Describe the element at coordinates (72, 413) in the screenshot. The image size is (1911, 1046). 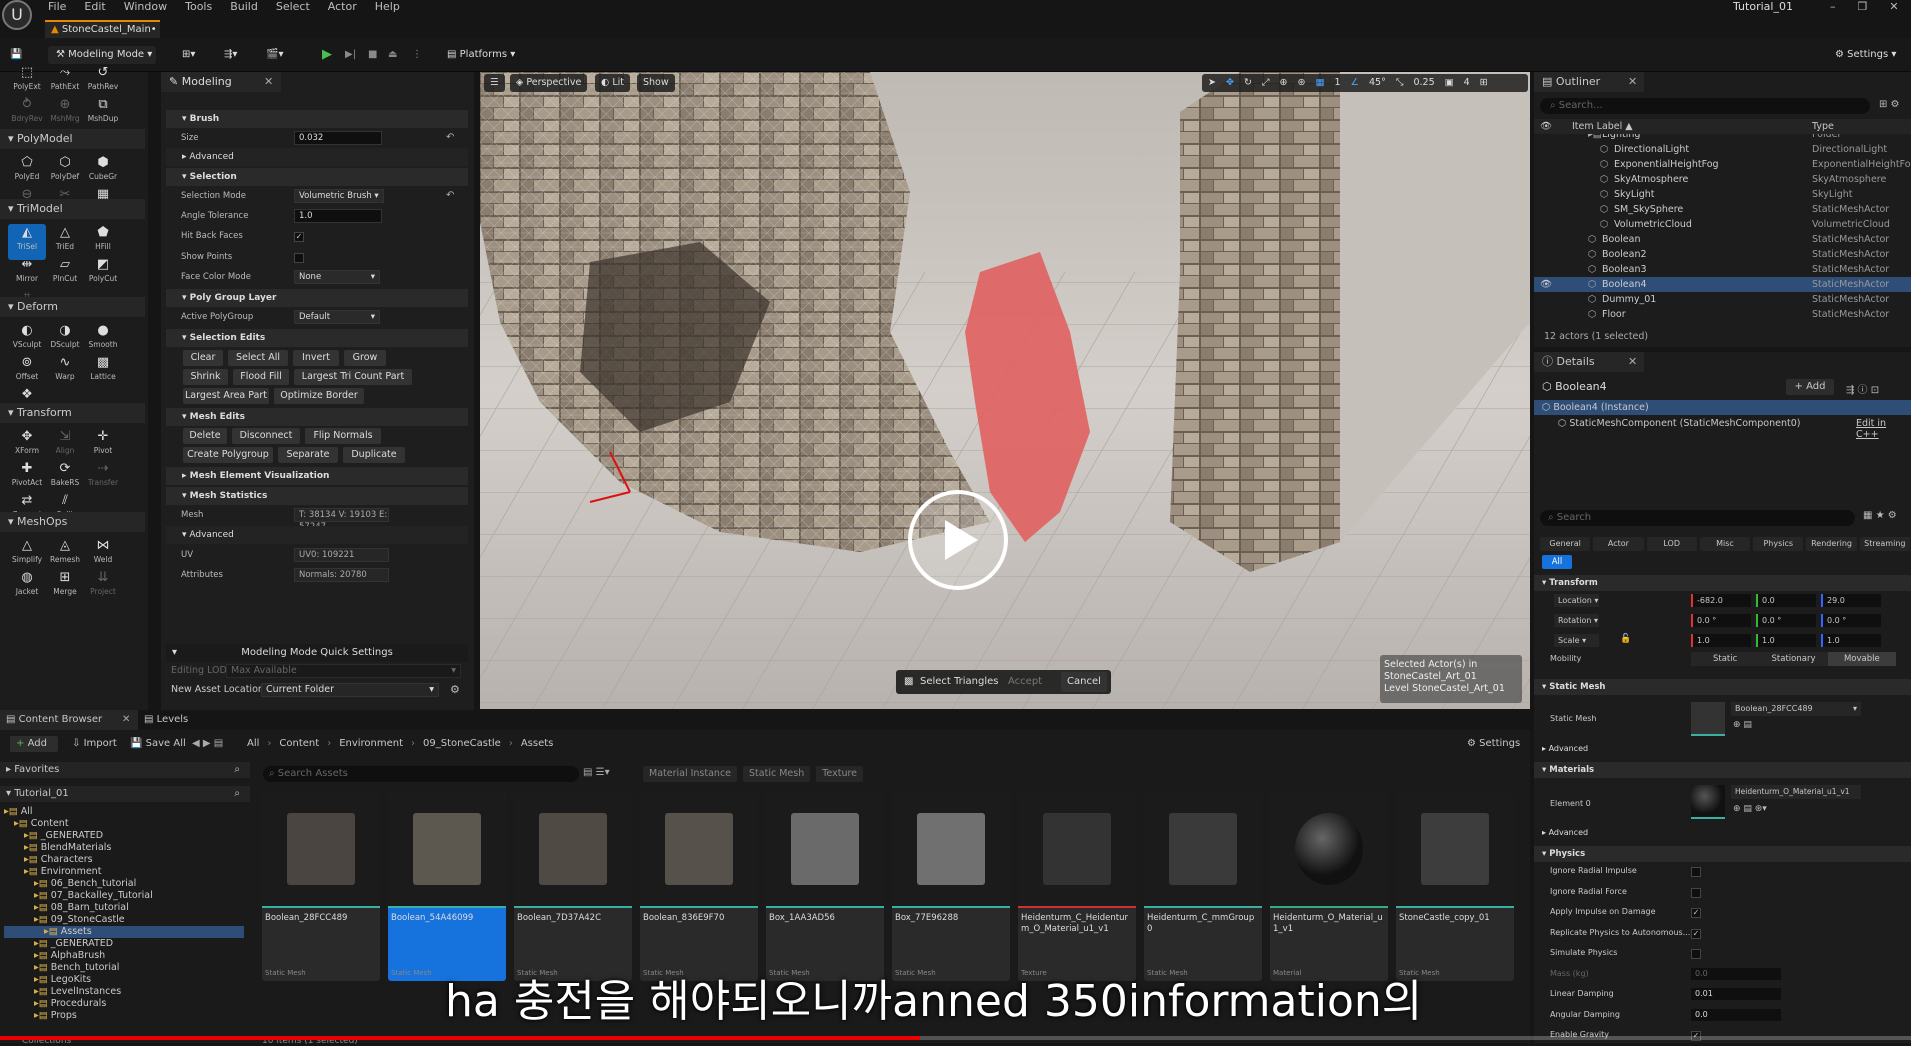
I see `palette-section-transform: ▾ Transform` at that location.